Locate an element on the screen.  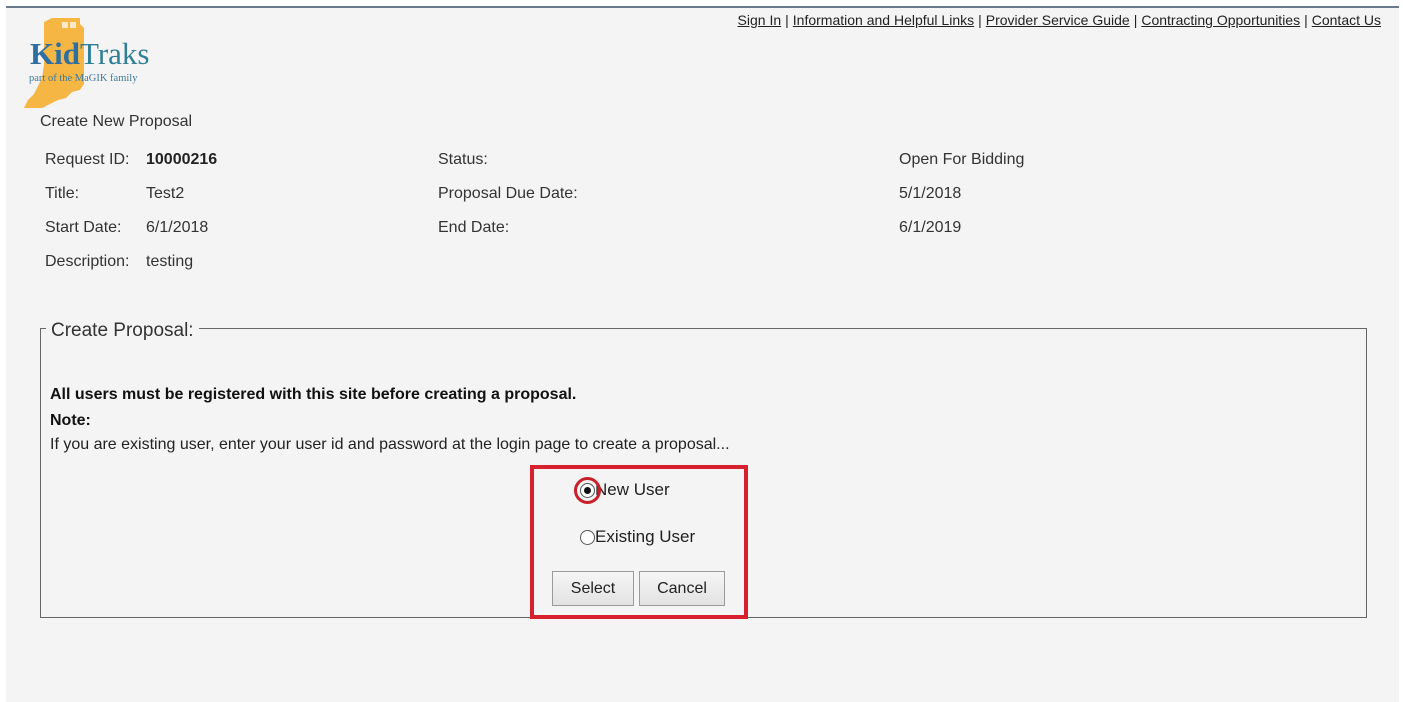
new-user-option: New User is located at coordinates (622, 490).